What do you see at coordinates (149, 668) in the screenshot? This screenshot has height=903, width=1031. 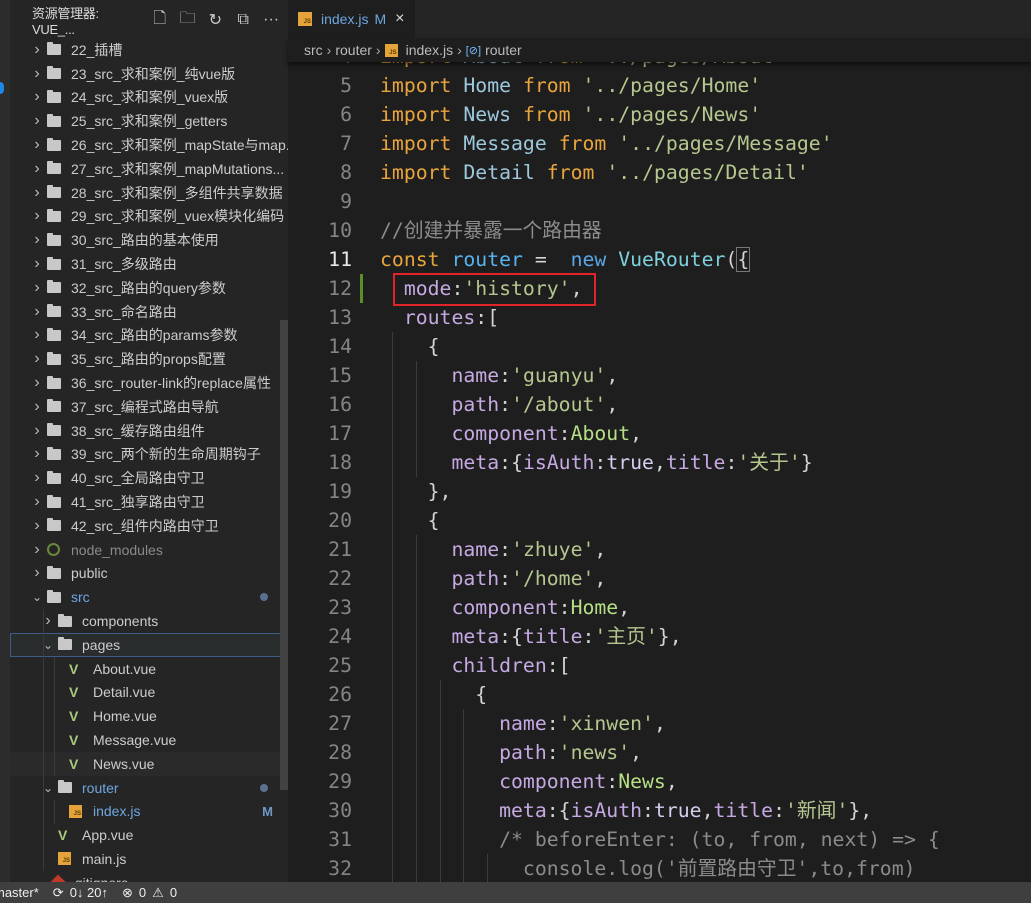 I see `tree-item: V About.vue` at bounding box center [149, 668].